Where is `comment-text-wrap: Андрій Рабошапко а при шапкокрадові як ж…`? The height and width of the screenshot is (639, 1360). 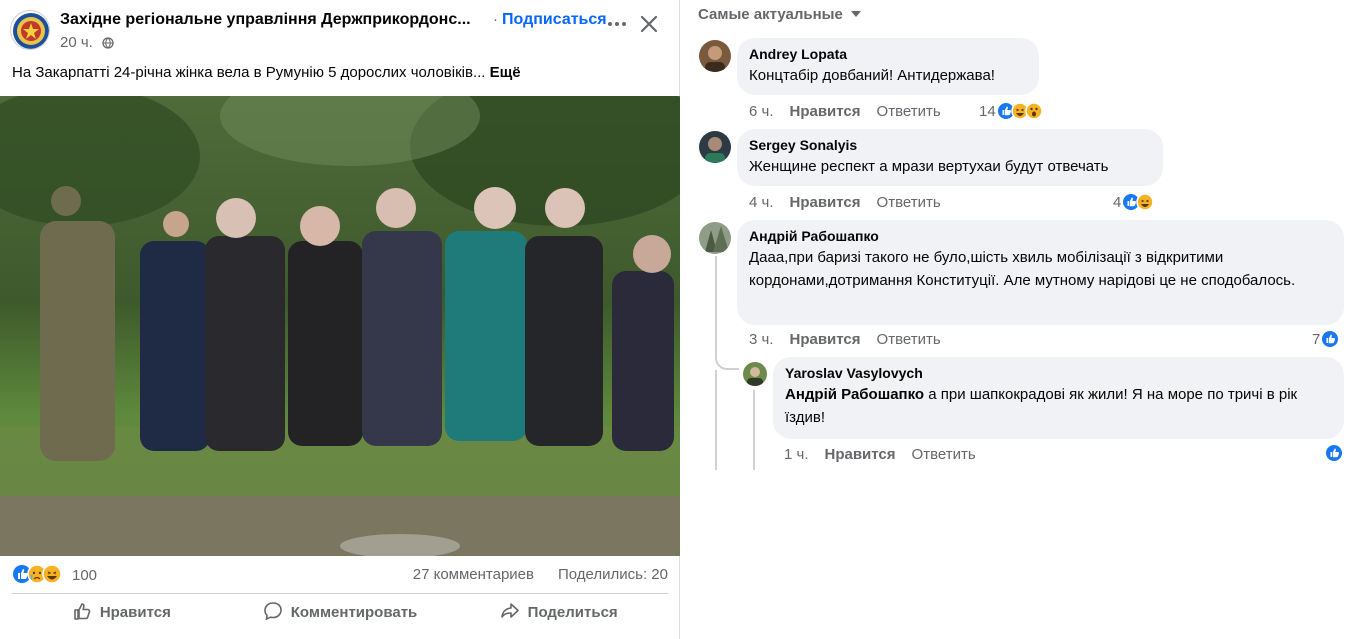
comment-text-wrap: Андрій Рабошапко а при шапкокрадові як ж… is located at coordinates (1041, 406).